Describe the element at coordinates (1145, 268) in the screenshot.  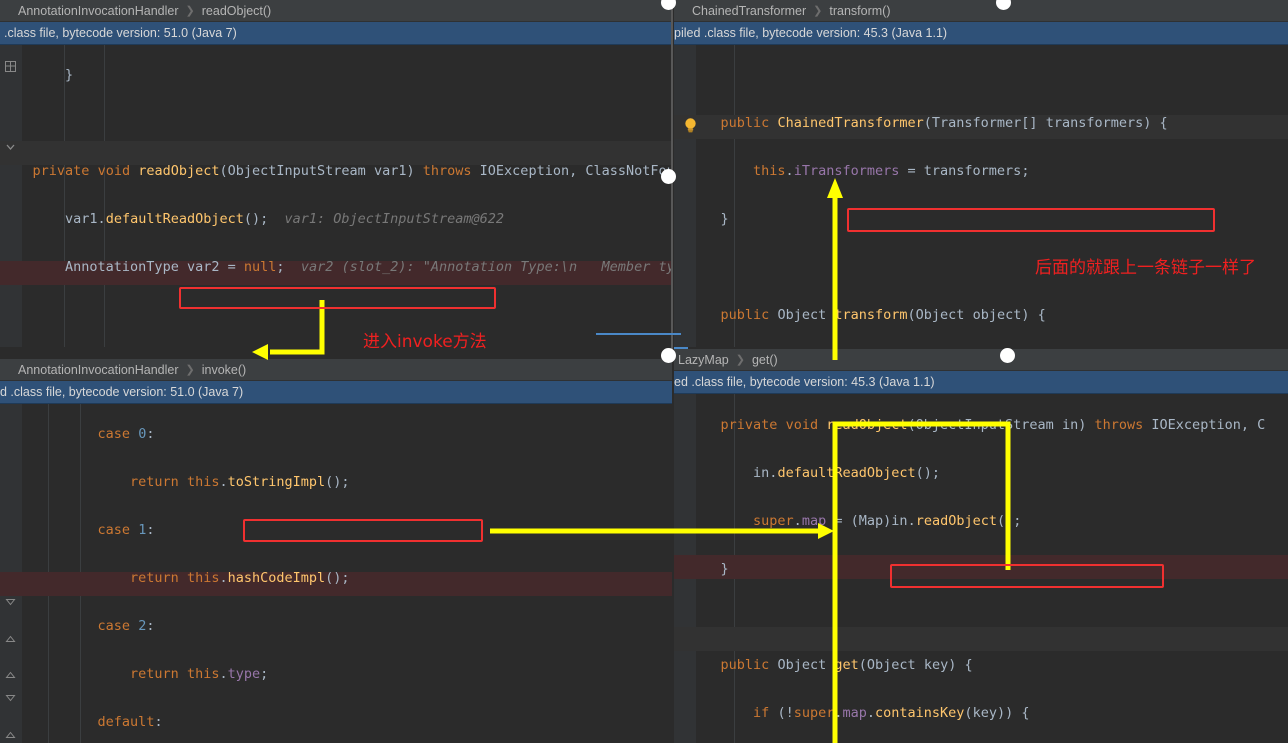
I see `note-chain: 后面的就跟上一条链子一样了` at that location.